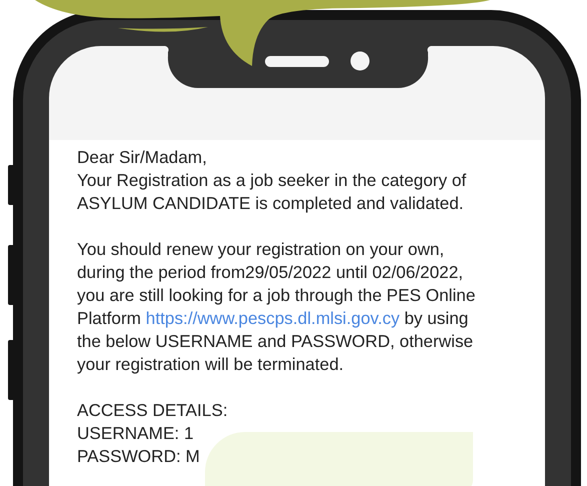 The height and width of the screenshot is (486, 587). I want to click on credential-text: USERNAME: 1, so click(136, 433).